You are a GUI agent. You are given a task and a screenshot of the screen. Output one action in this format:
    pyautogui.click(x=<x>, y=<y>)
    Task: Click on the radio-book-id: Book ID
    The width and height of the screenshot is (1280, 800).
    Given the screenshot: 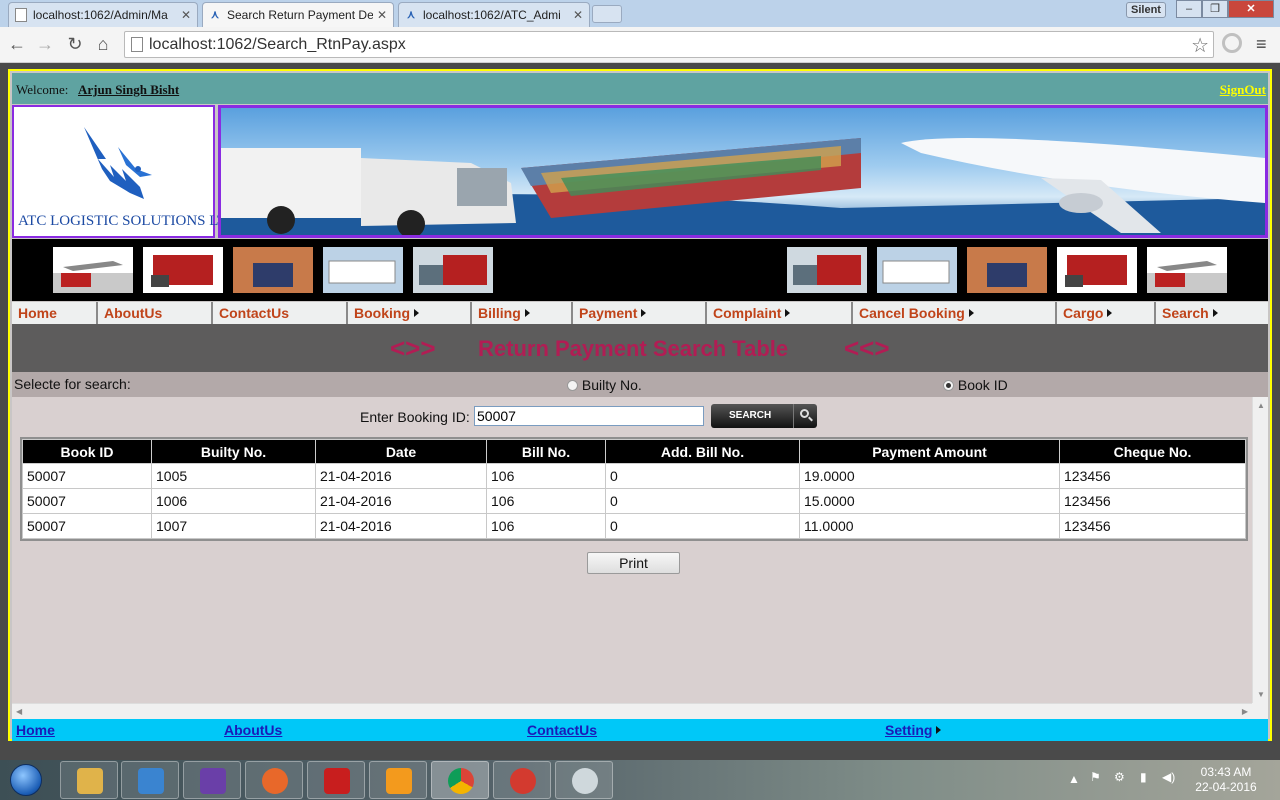 What is the action you would take?
    pyautogui.click(x=975, y=385)
    